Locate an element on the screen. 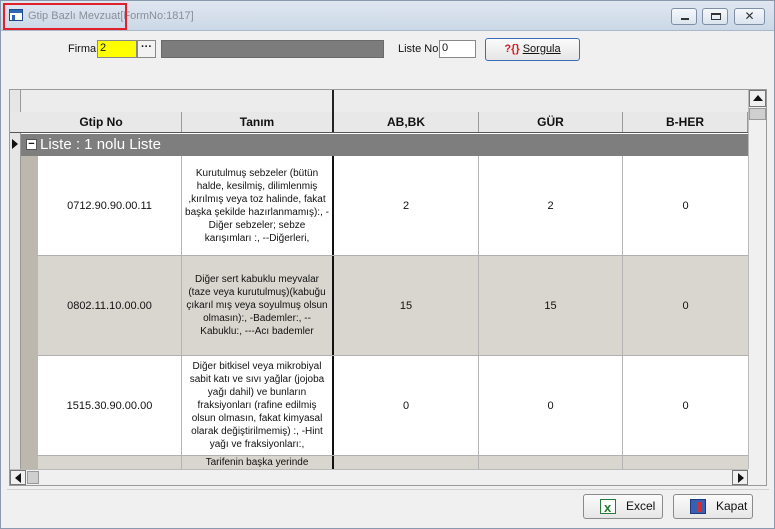 The height and width of the screenshot is (529, 775). title-bar: Gtip Bazlı Mevzuat[FormNo:1817] ✕ is located at coordinates (387, 16).